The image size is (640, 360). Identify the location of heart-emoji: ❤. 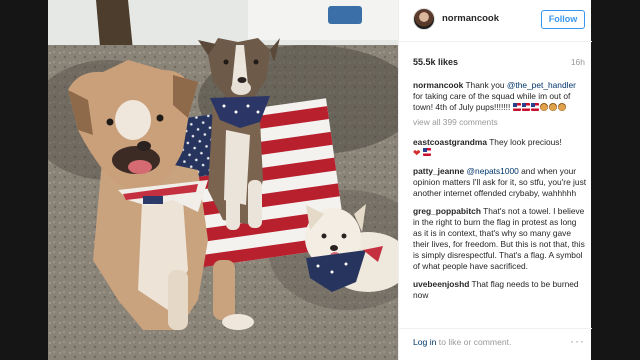
(417, 153).